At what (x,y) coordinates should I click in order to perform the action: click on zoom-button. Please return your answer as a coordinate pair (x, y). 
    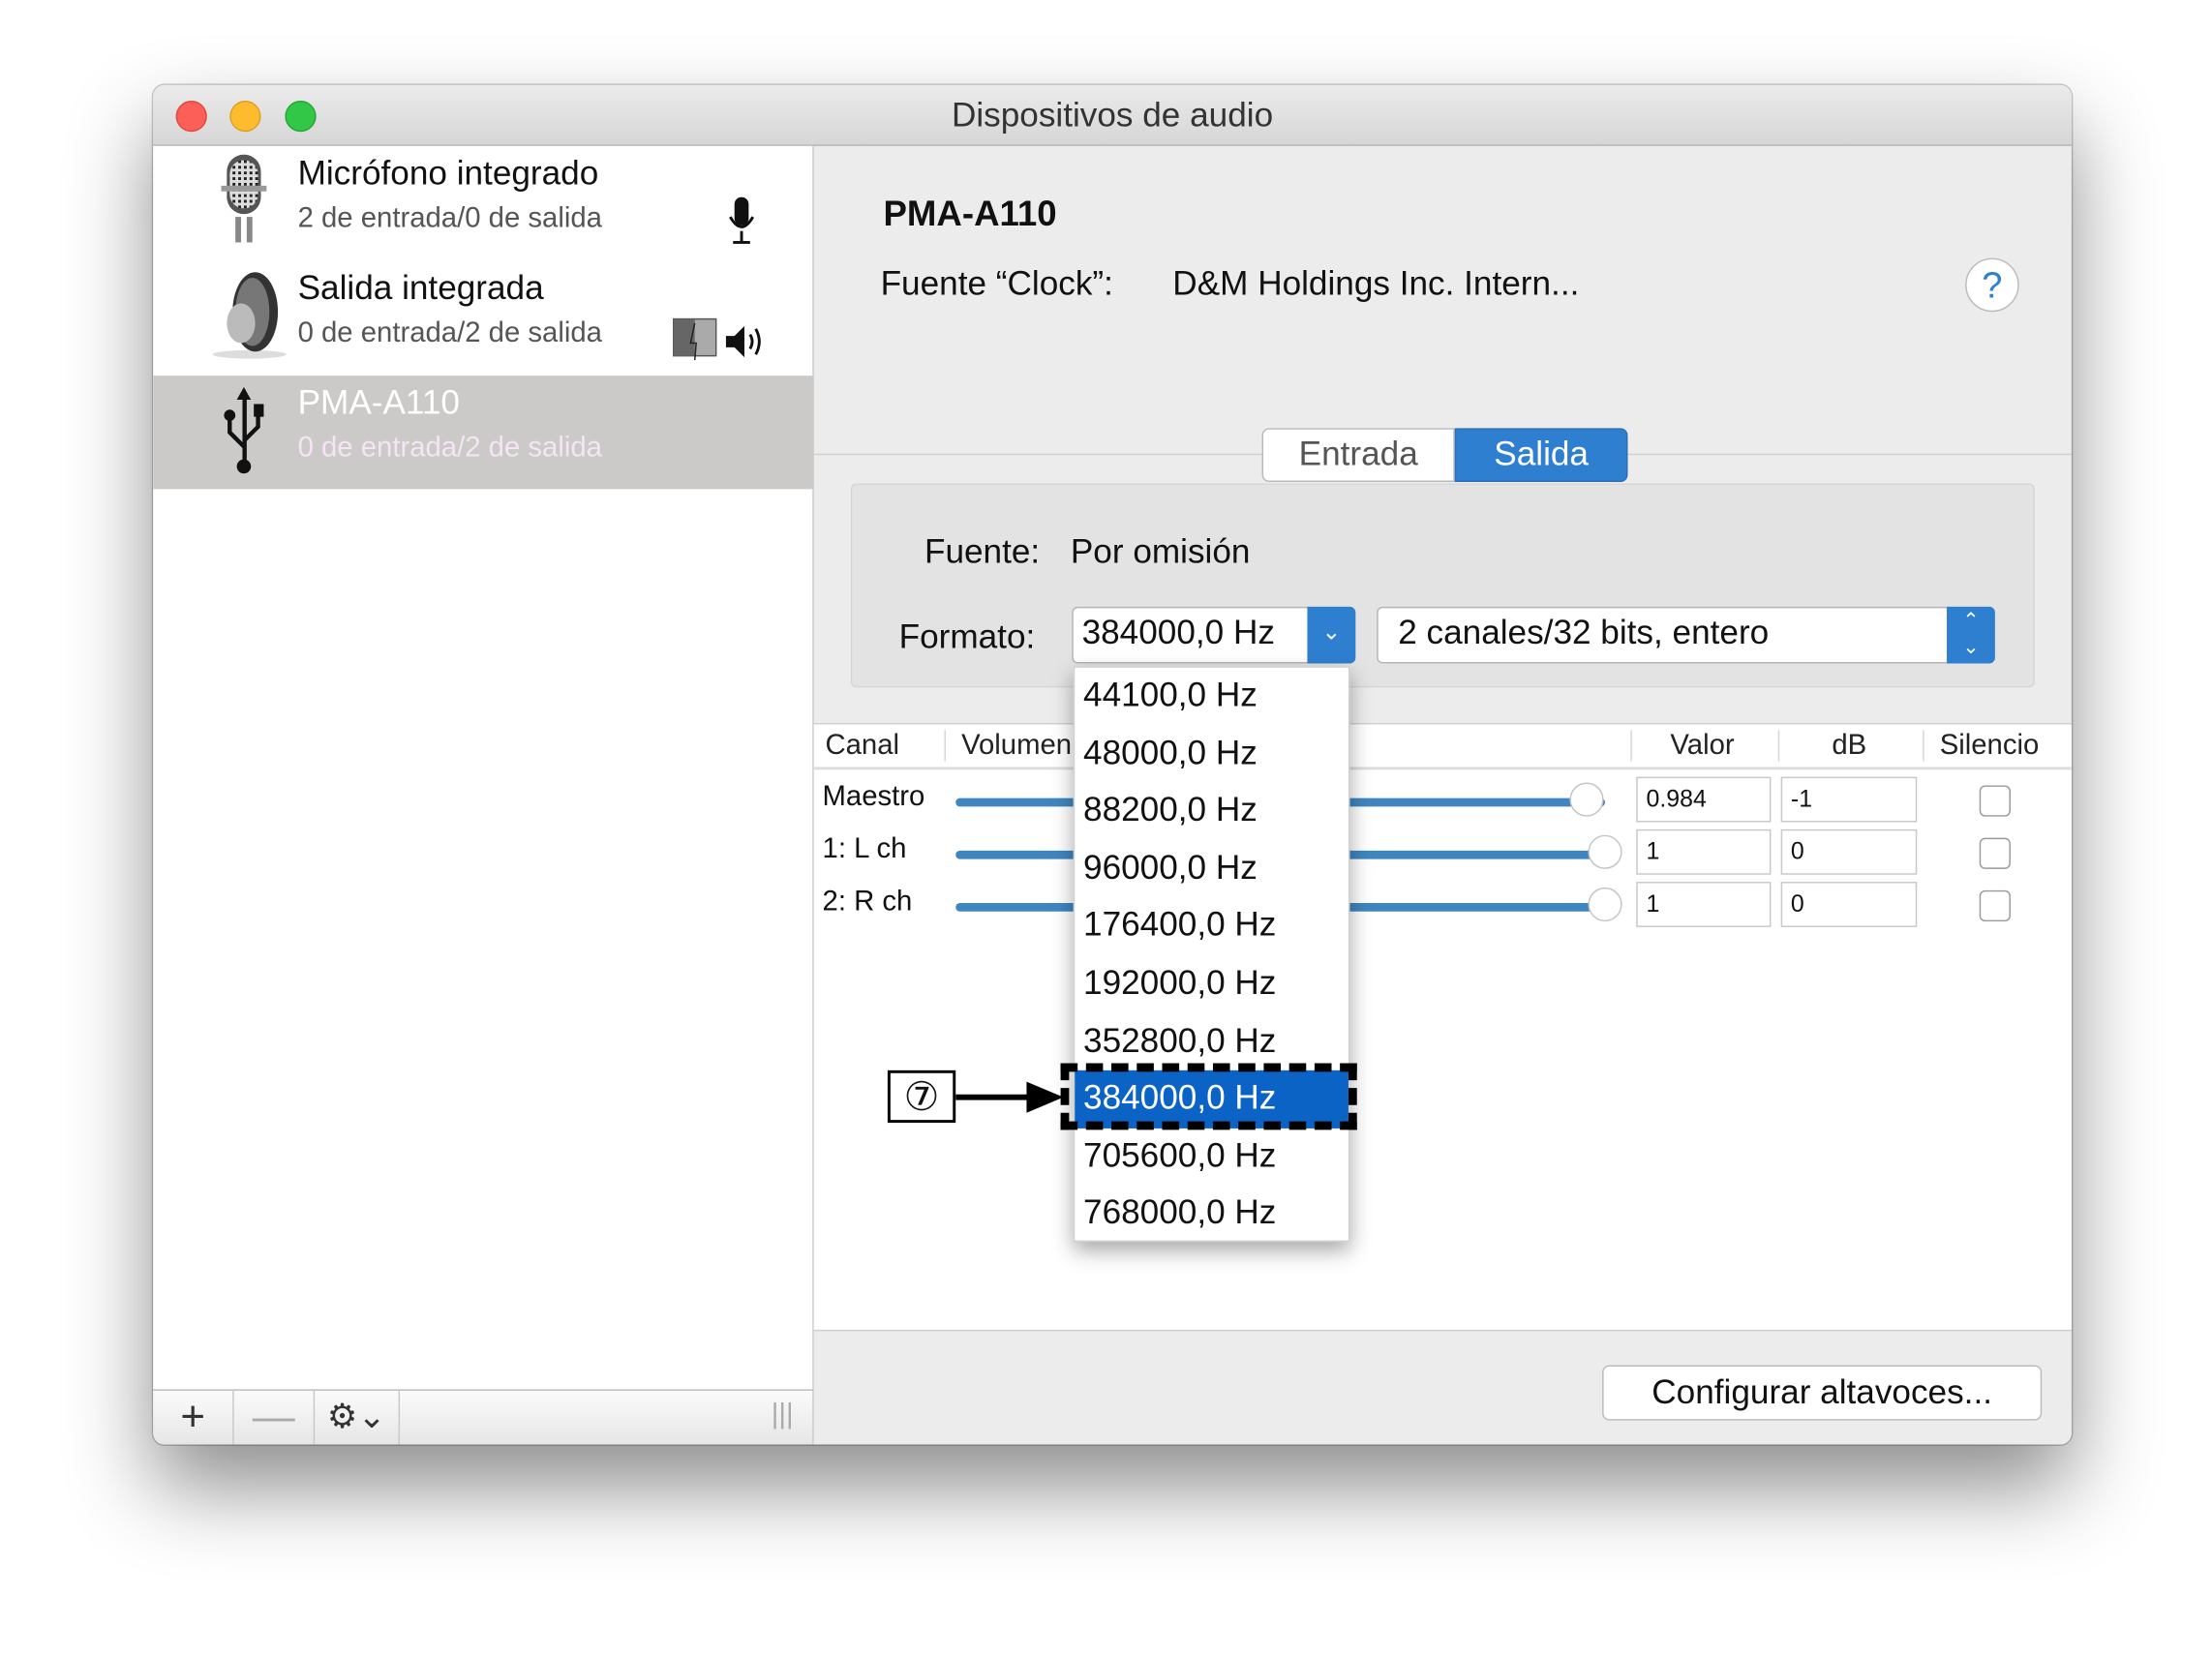
    Looking at the image, I should click on (301, 117).